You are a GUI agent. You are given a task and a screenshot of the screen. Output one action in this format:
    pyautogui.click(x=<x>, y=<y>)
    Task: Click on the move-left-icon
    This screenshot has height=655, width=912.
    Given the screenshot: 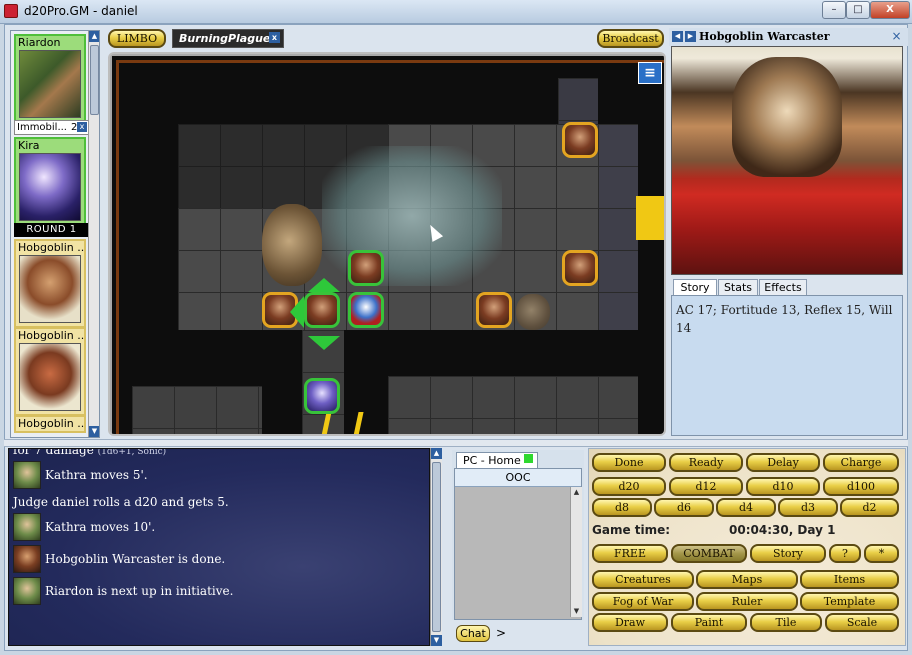 What is the action you would take?
    pyautogui.click(x=297, y=312)
    